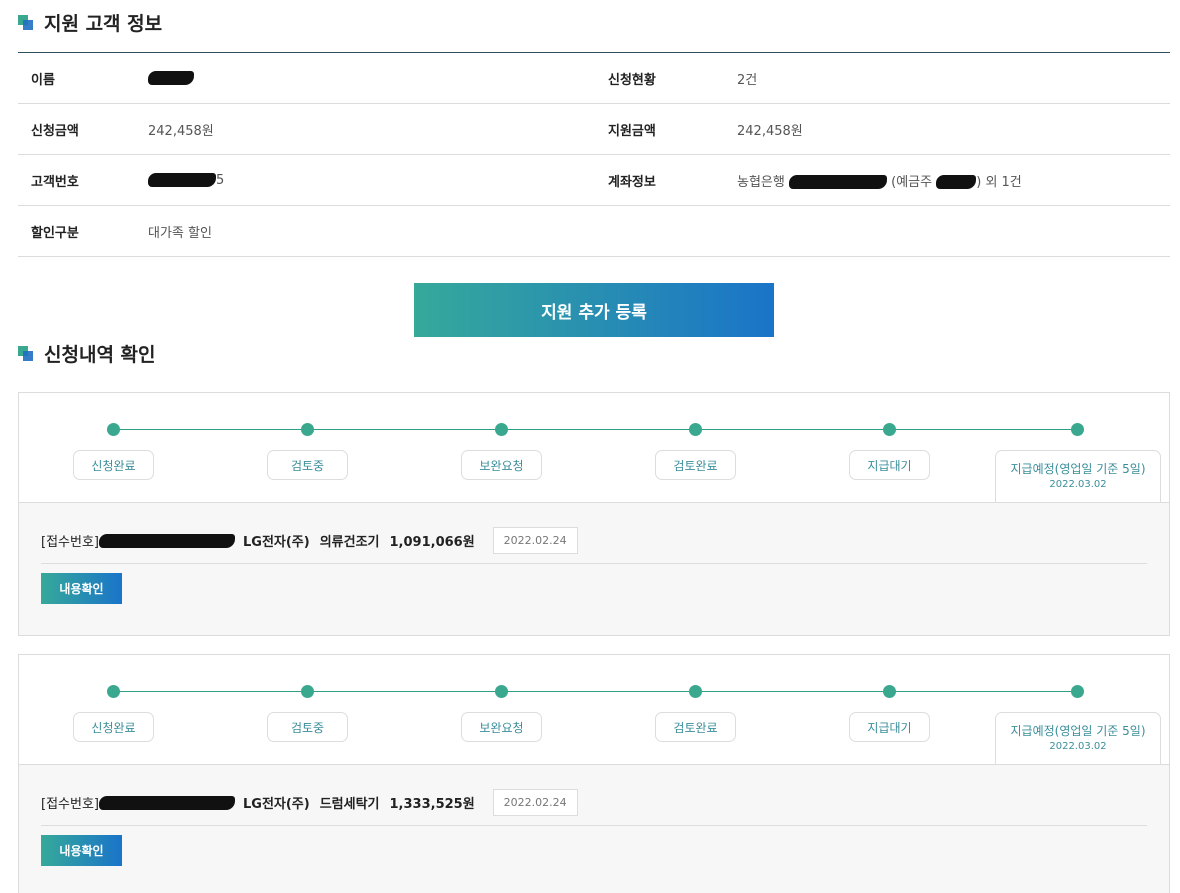 The image size is (1180, 893). I want to click on info-row-customer: 고객번호 5 계좌정보 농협은행 (예금주 ) 외 1건, so click(594, 180).